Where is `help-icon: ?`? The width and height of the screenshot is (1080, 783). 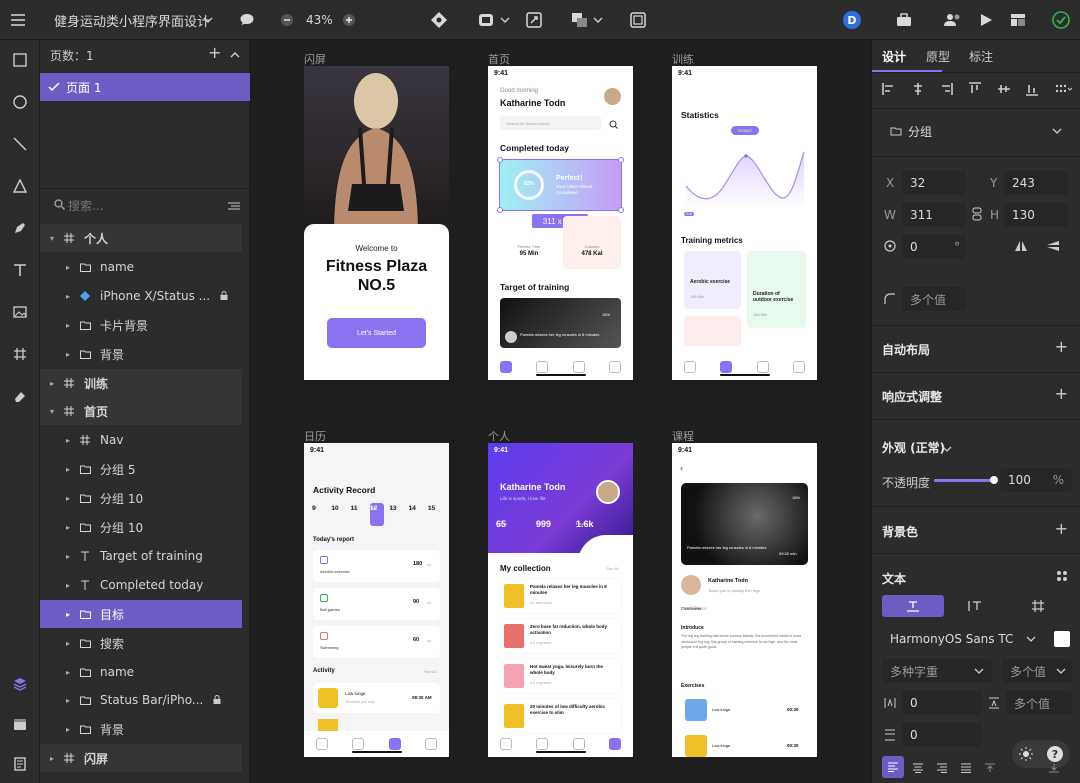
help-icon: ? is located at coordinates (1055, 754).